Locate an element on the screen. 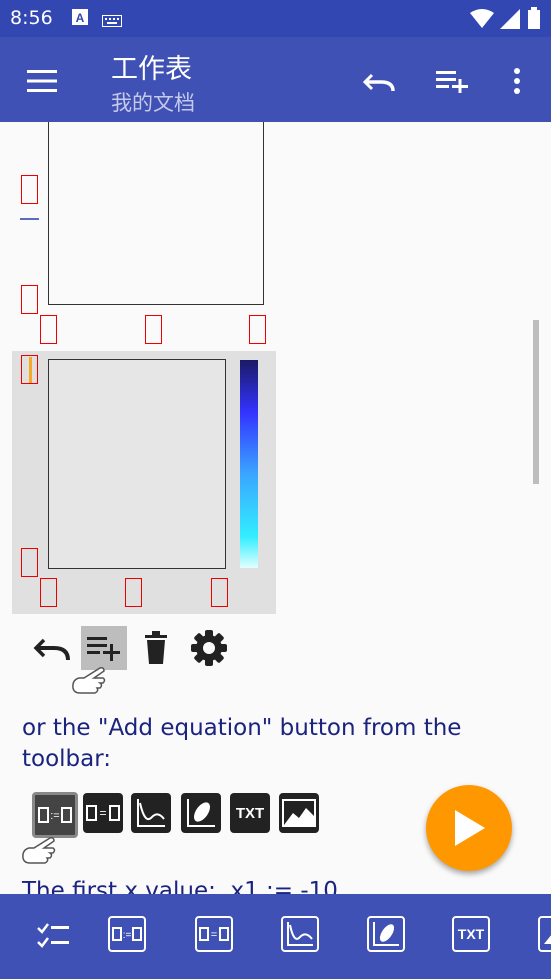 The image size is (551, 979). svg-text: A is located at coordinates (80, 18).